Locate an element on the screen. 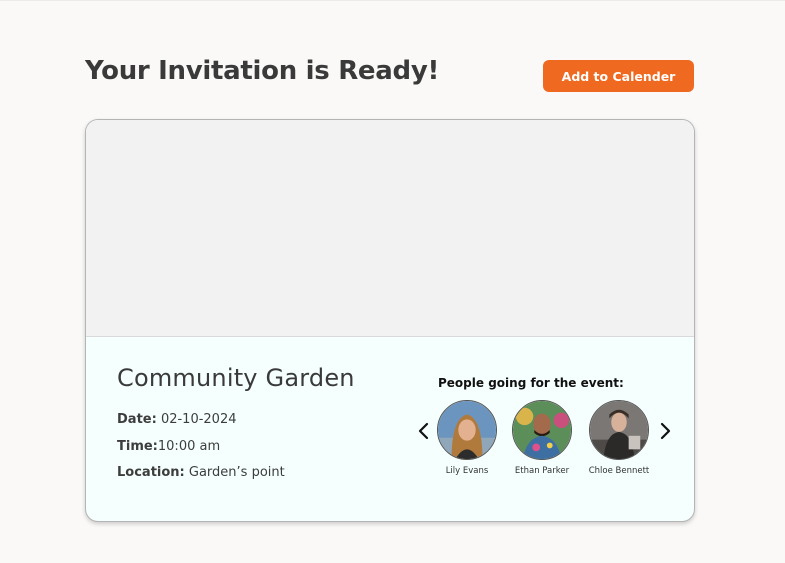  event-location-label: Location: is located at coordinates (151, 472).